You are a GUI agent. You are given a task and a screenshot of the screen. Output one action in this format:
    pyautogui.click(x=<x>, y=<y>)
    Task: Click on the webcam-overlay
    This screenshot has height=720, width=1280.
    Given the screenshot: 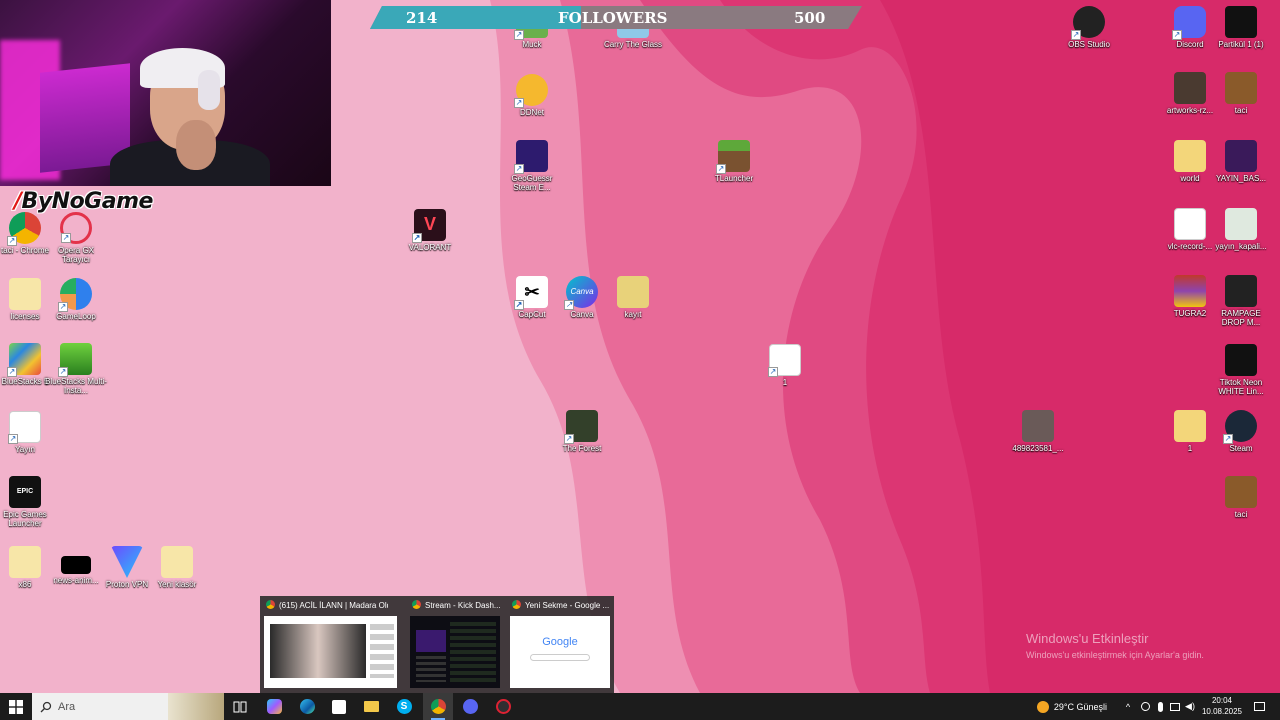 What is the action you would take?
    pyautogui.click(x=165, y=93)
    